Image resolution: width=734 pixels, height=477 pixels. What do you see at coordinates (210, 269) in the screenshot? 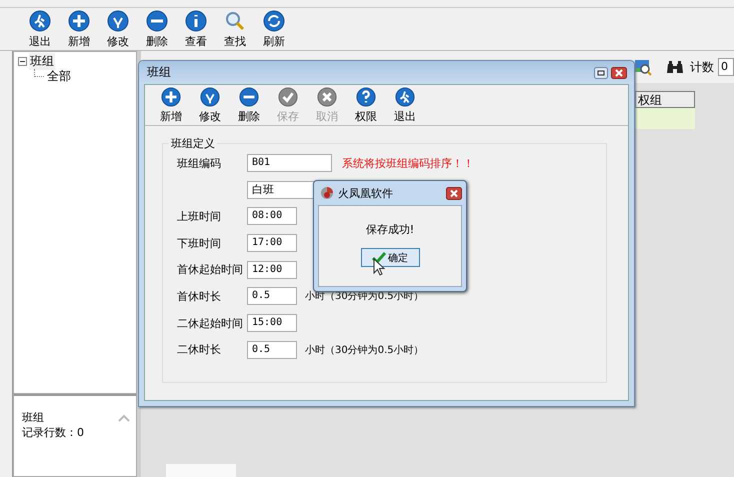
I see `field-label: 首休起始时间` at bounding box center [210, 269].